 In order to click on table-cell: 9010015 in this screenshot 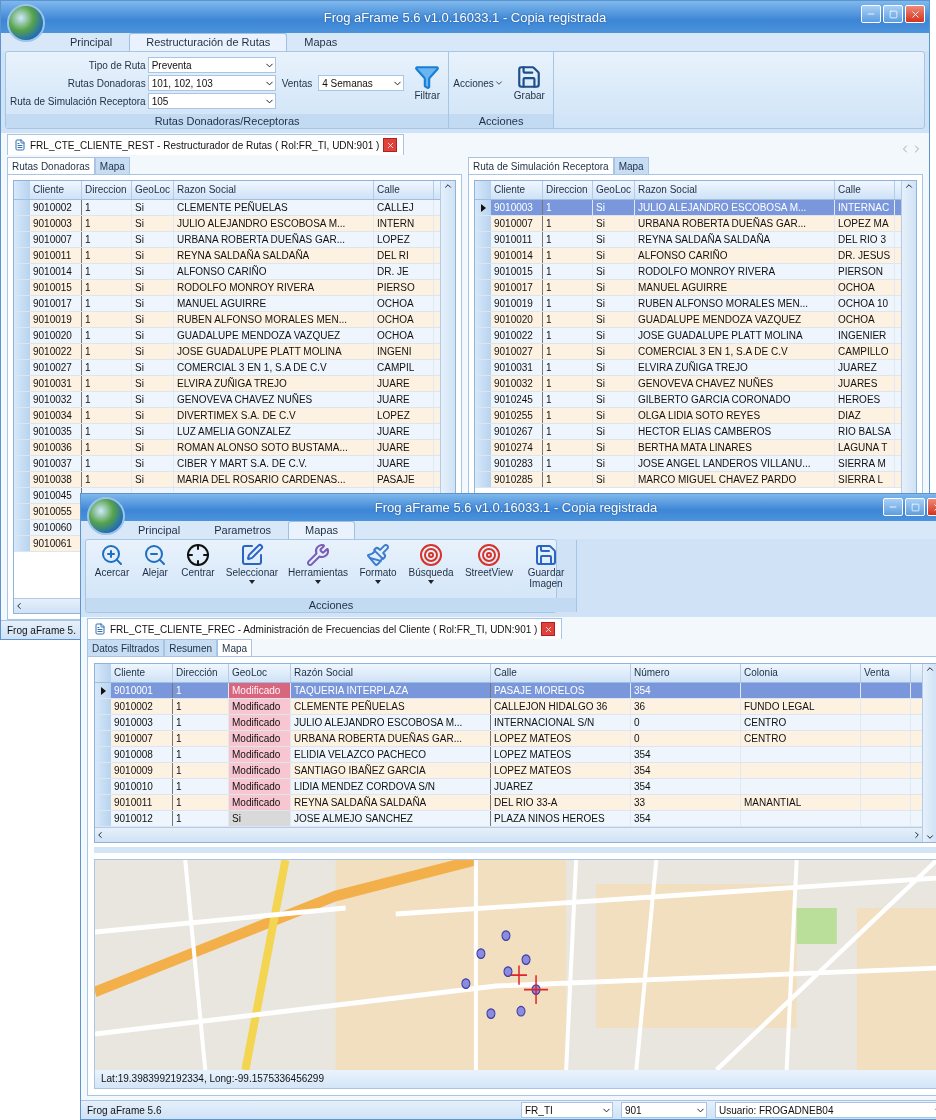, I will do `click(56, 287)`.